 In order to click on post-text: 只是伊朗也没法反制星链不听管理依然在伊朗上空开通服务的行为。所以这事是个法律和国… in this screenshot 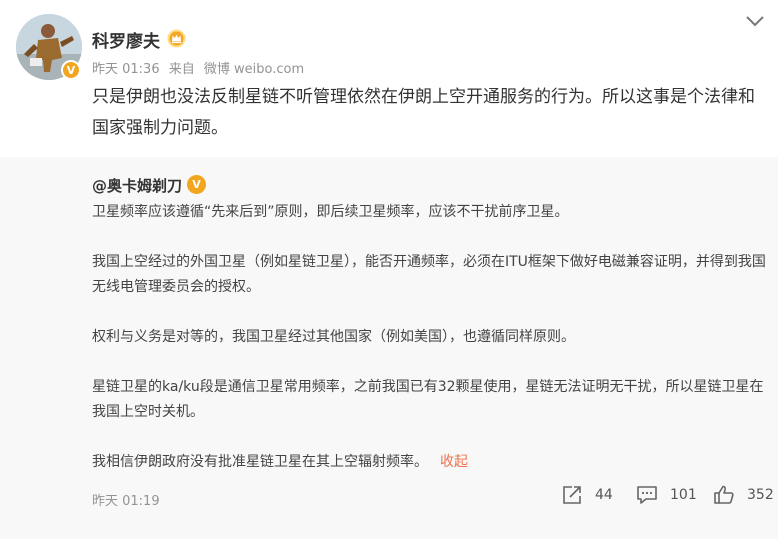, I will do `click(423, 112)`.